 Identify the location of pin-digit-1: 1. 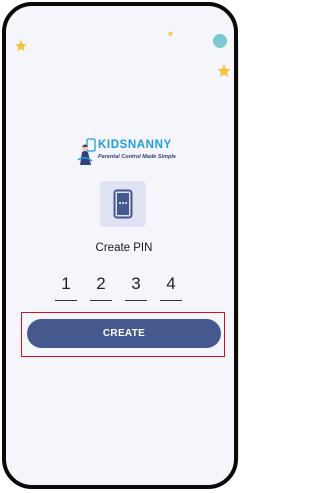
(66, 284).